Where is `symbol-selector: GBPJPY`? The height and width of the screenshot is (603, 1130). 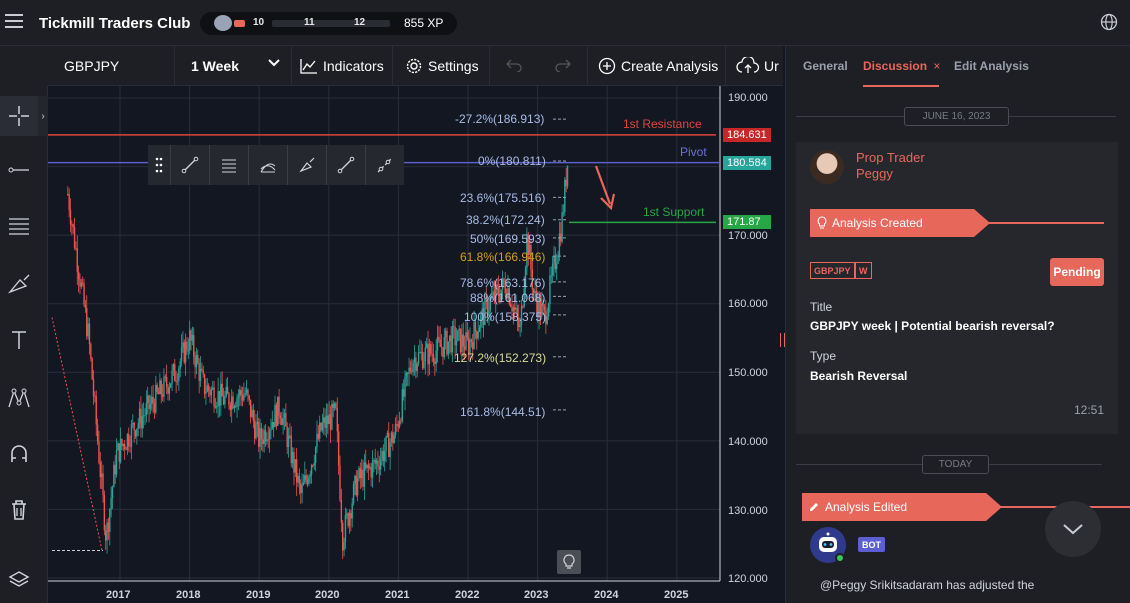 symbol-selector: GBPJPY is located at coordinates (111, 66).